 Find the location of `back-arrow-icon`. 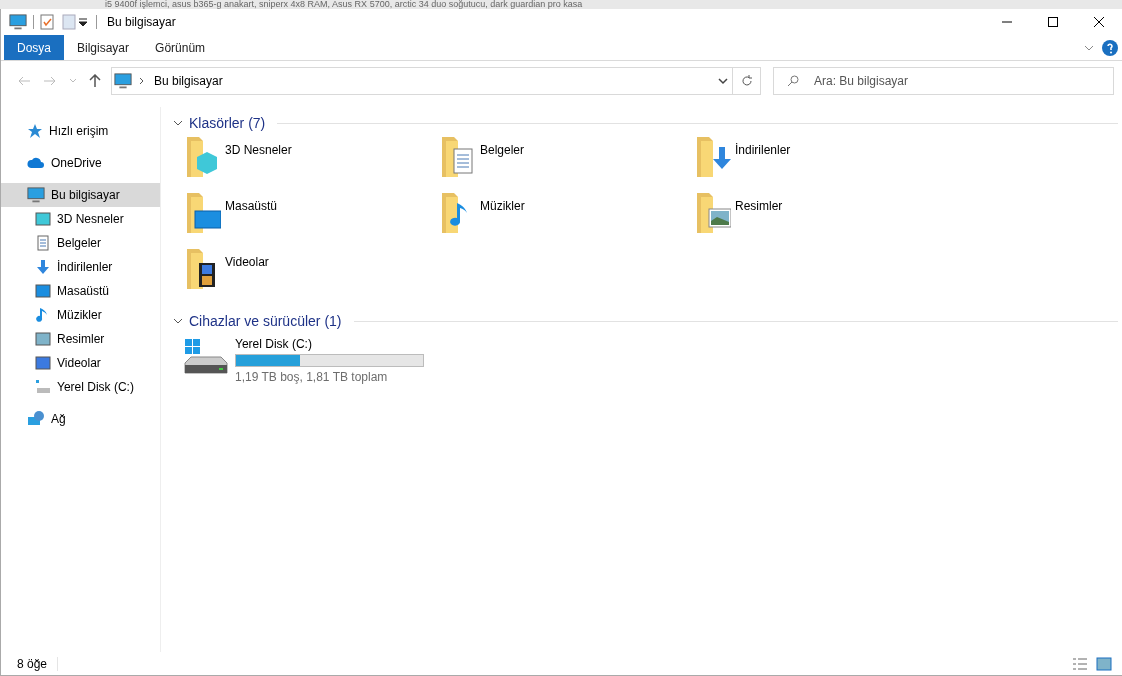

back-arrow-icon is located at coordinates (24, 81).